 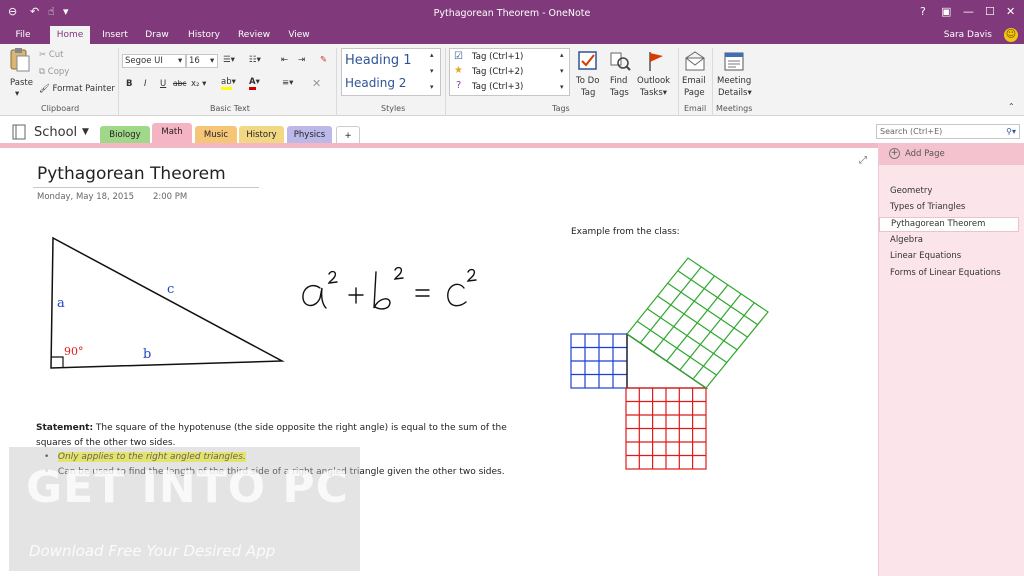 What do you see at coordinates (129, 84) in the screenshot?
I see `bold-button: B` at bounding box center [129, 84].